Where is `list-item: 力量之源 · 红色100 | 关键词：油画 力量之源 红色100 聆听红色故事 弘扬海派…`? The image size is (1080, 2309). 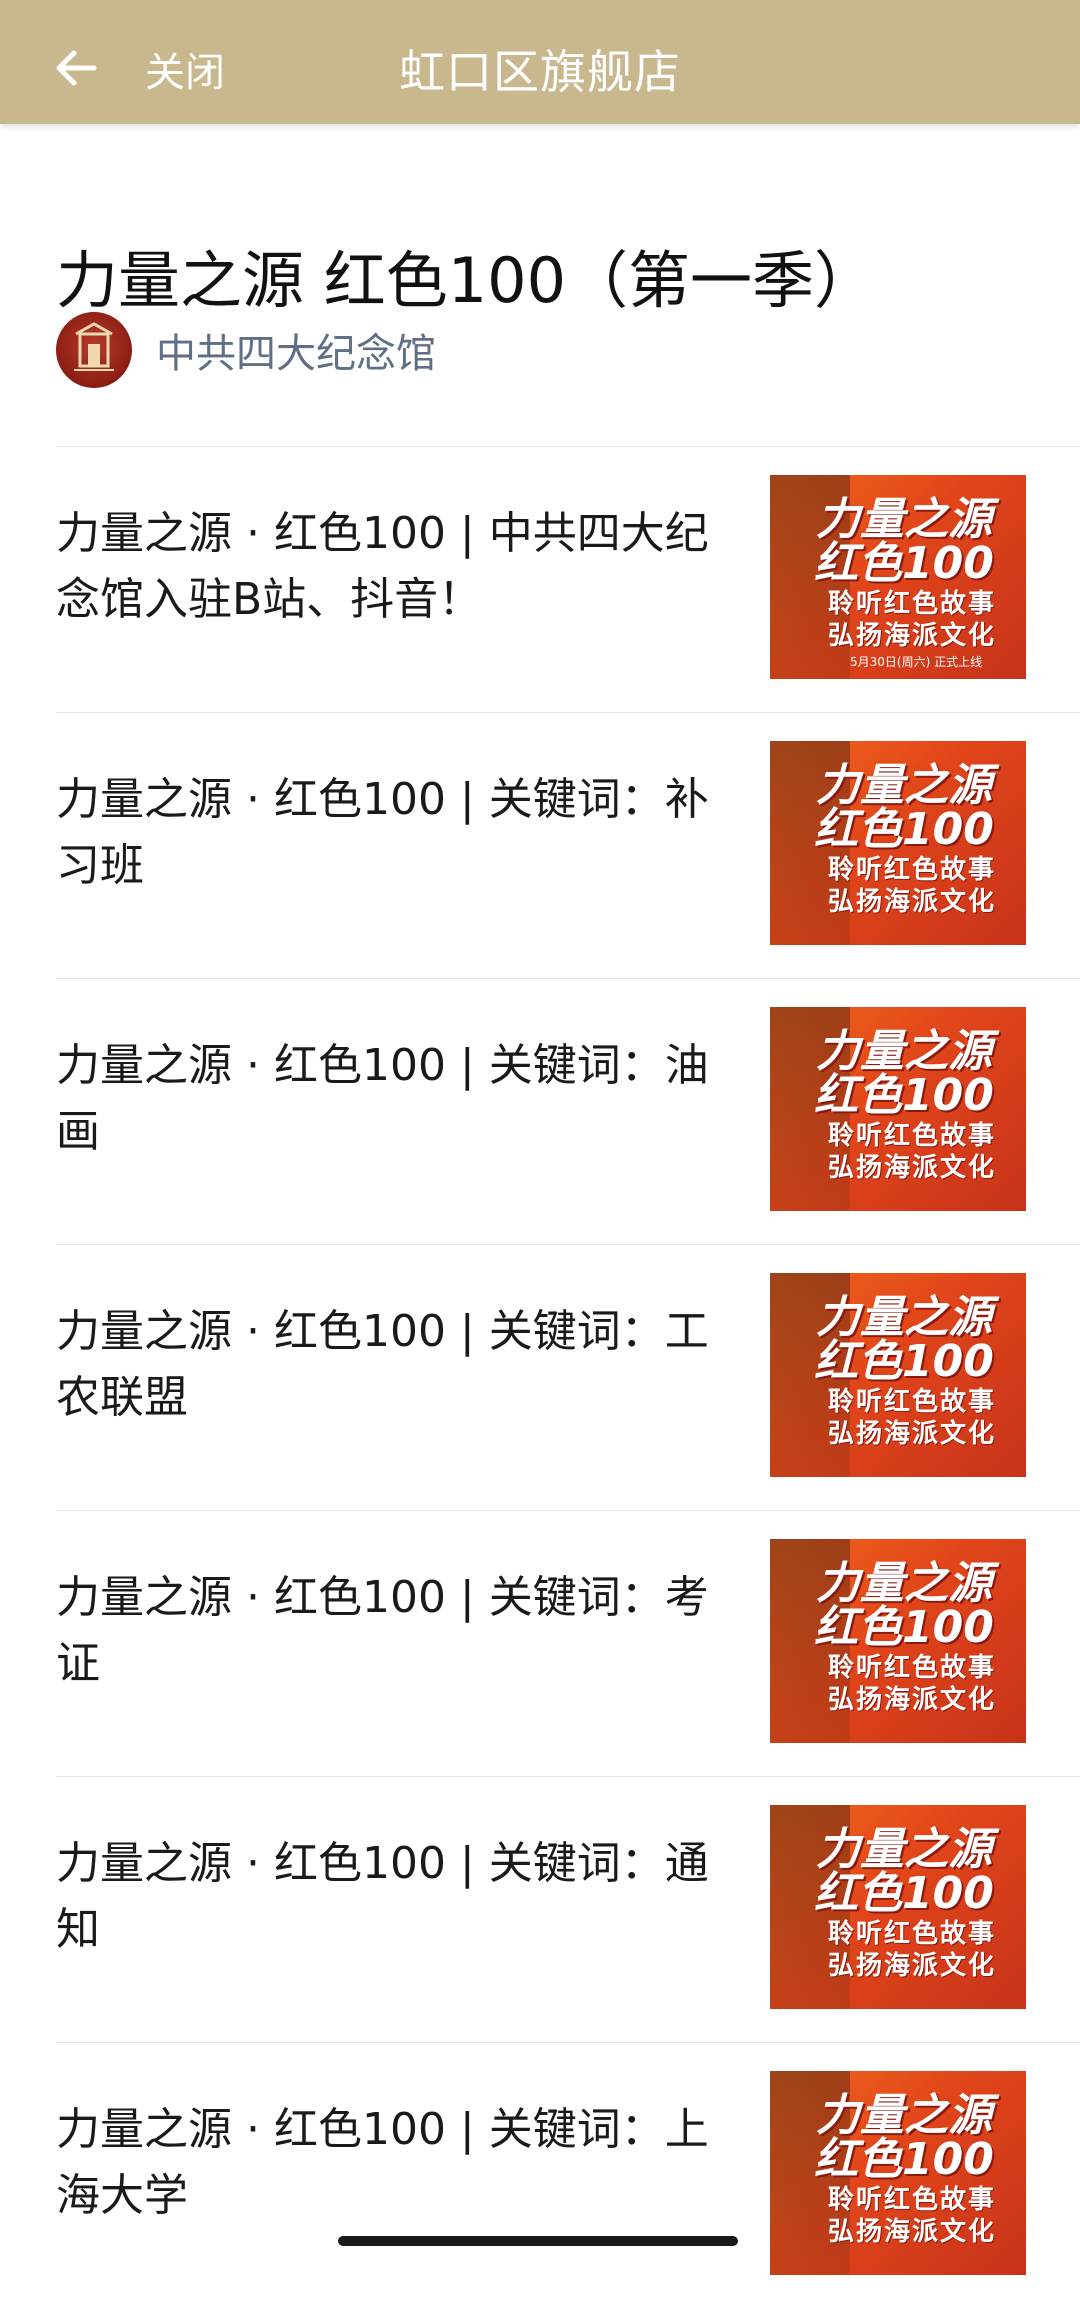
list-item: 力量之源 · 红色100 | 关键词：油画 力量之源 红色100 聆听红色故事 弘扬海派… is located at coordinates (568, 1111).